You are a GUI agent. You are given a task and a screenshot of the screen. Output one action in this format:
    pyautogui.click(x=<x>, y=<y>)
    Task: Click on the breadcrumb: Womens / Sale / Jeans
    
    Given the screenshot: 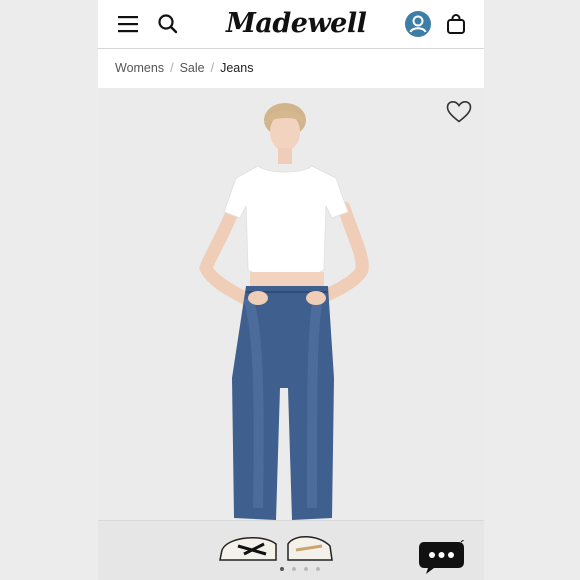 What is the action you would take?
    pyautogui.click(x=291, y=68)
    